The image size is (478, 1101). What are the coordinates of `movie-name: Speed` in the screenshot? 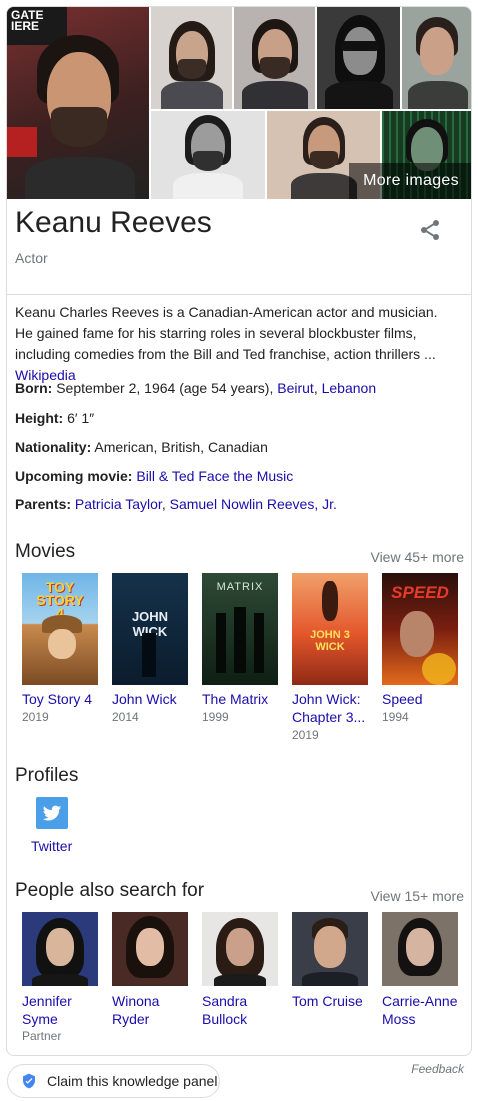 It's located at (420, 699).